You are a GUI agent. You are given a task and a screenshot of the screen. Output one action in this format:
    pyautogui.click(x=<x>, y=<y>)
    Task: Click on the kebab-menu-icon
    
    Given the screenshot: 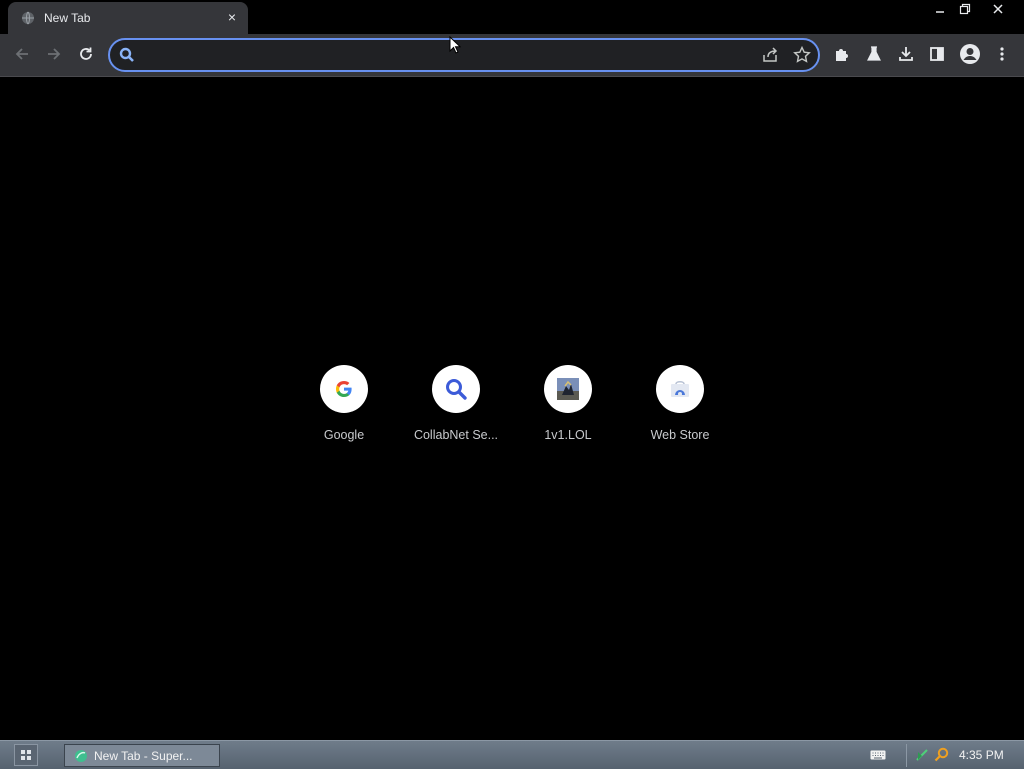 What is the action you would take?
    pyautogui.click(x=1002, y=54)
    